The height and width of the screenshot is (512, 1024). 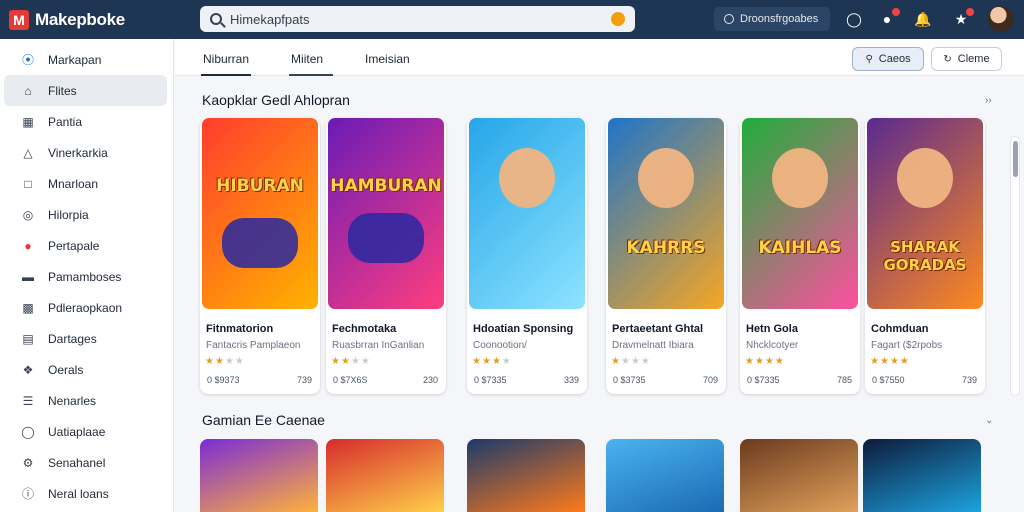 What do you see at coordinates (889, 18) in the screenshot?
I see `notification-icon: ●` at bounding box center [889, 18].